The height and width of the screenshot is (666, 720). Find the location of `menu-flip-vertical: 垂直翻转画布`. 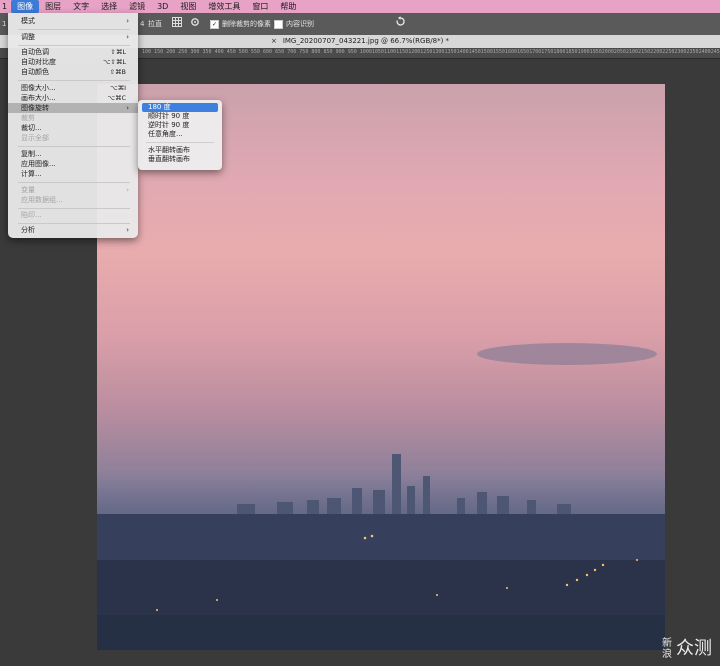

menu-flip-vertical: 垂直翻转画布 is located at coordinates (180, 159).